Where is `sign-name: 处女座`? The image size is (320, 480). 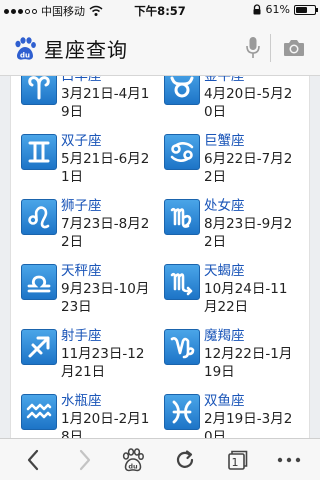 sign-name: 处女座 is located at coordinates (224, 206).